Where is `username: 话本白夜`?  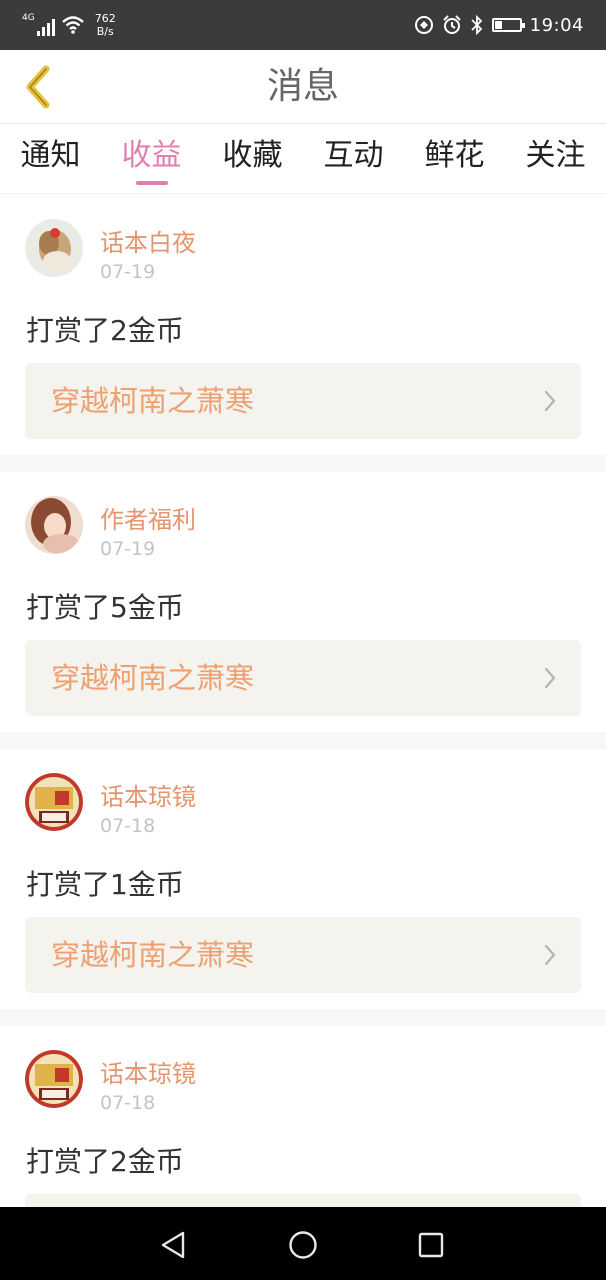 username: 话本白夜 is located at coordinates (148, 240).